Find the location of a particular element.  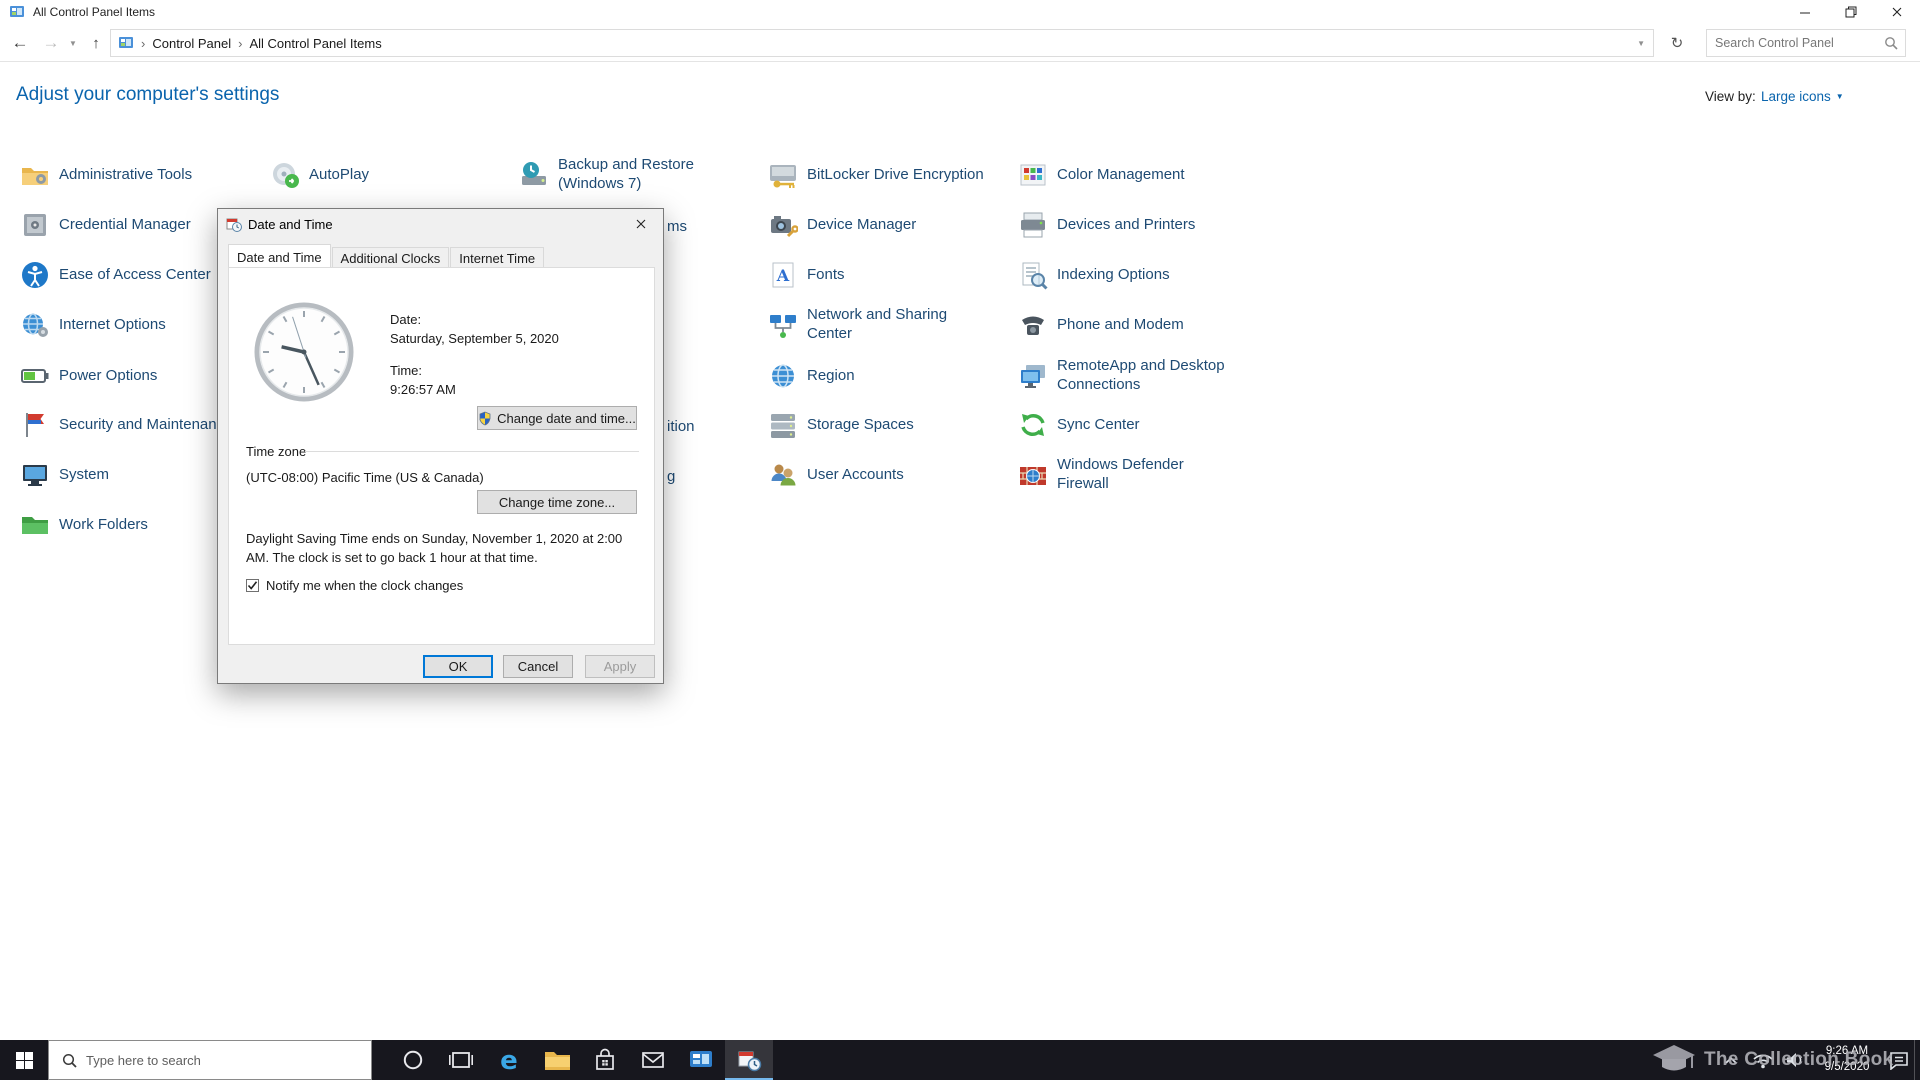

mail-icon is located at coordinates (653, 1060).